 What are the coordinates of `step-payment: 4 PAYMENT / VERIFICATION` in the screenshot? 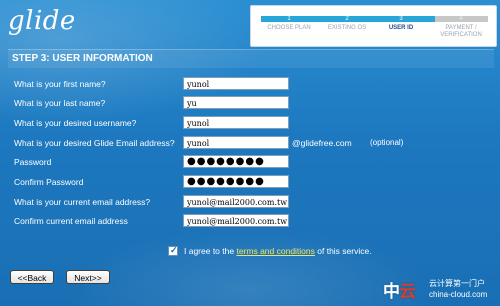 It's located at (461, 27).